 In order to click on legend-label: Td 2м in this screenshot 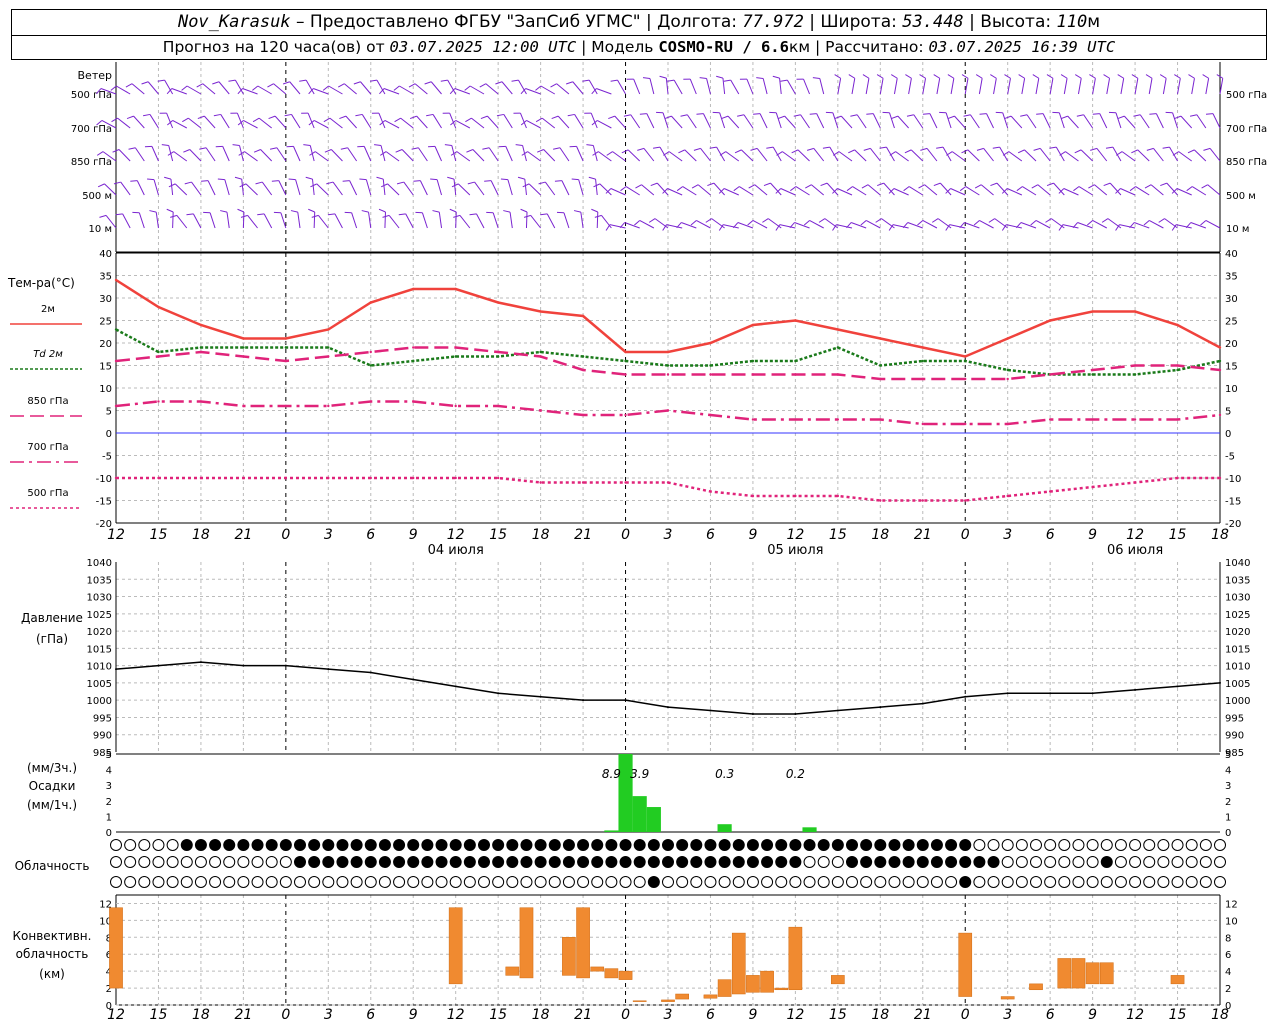, I will do `click(48, 354)`.